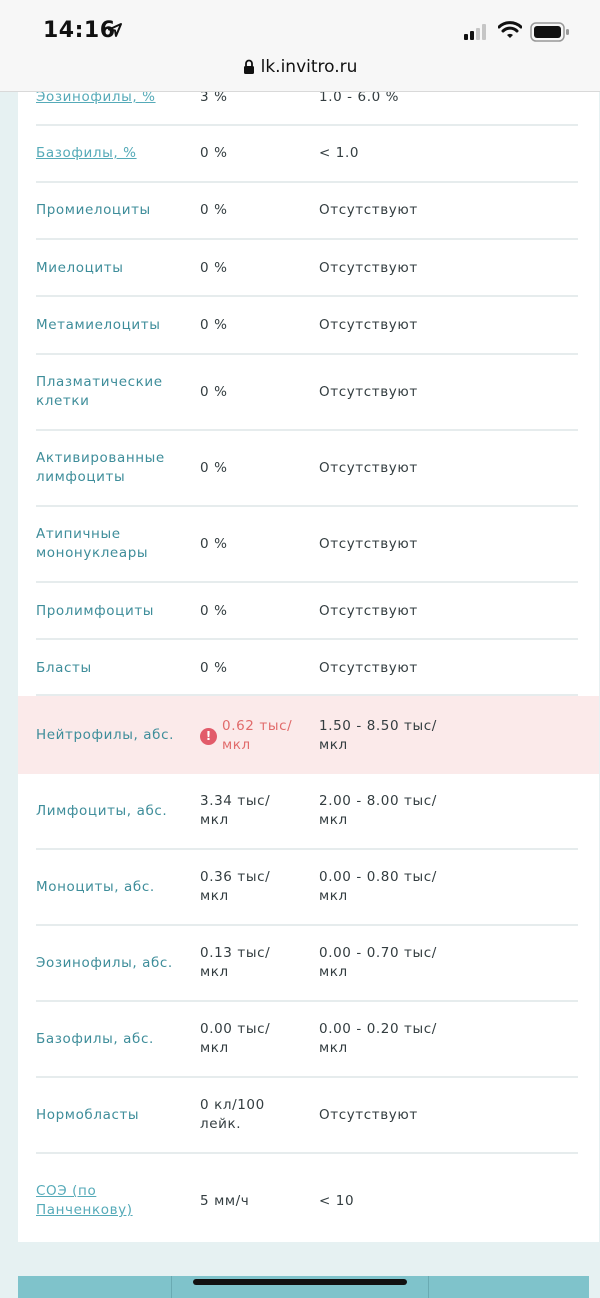 The image size is (600, 1298). What do you see at coordinates (208, 736) in the screenshot?
I see `warning-icon: !` at bounding box center [208, 736].